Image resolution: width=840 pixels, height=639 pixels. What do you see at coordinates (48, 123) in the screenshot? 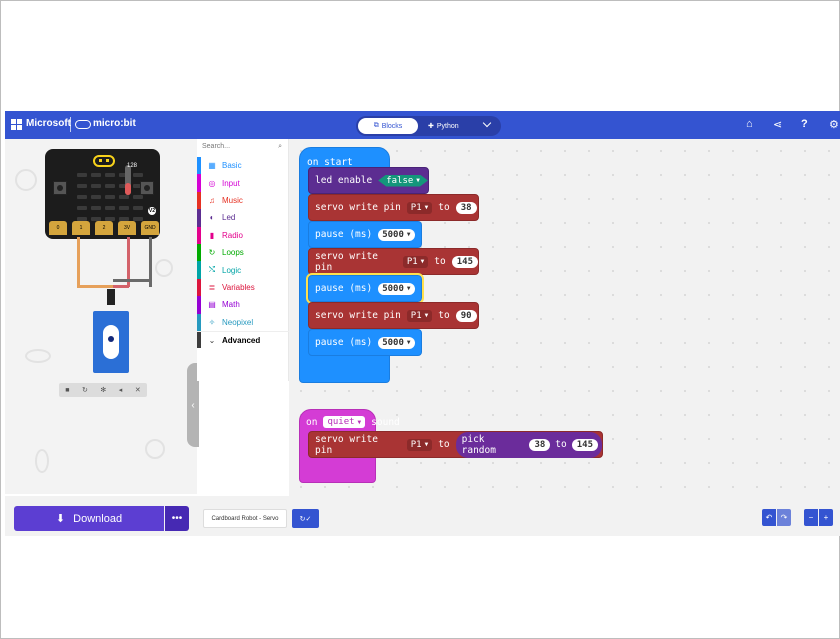
I see `microsoft-brand: Microsoft` at bounding box center [48, 123].